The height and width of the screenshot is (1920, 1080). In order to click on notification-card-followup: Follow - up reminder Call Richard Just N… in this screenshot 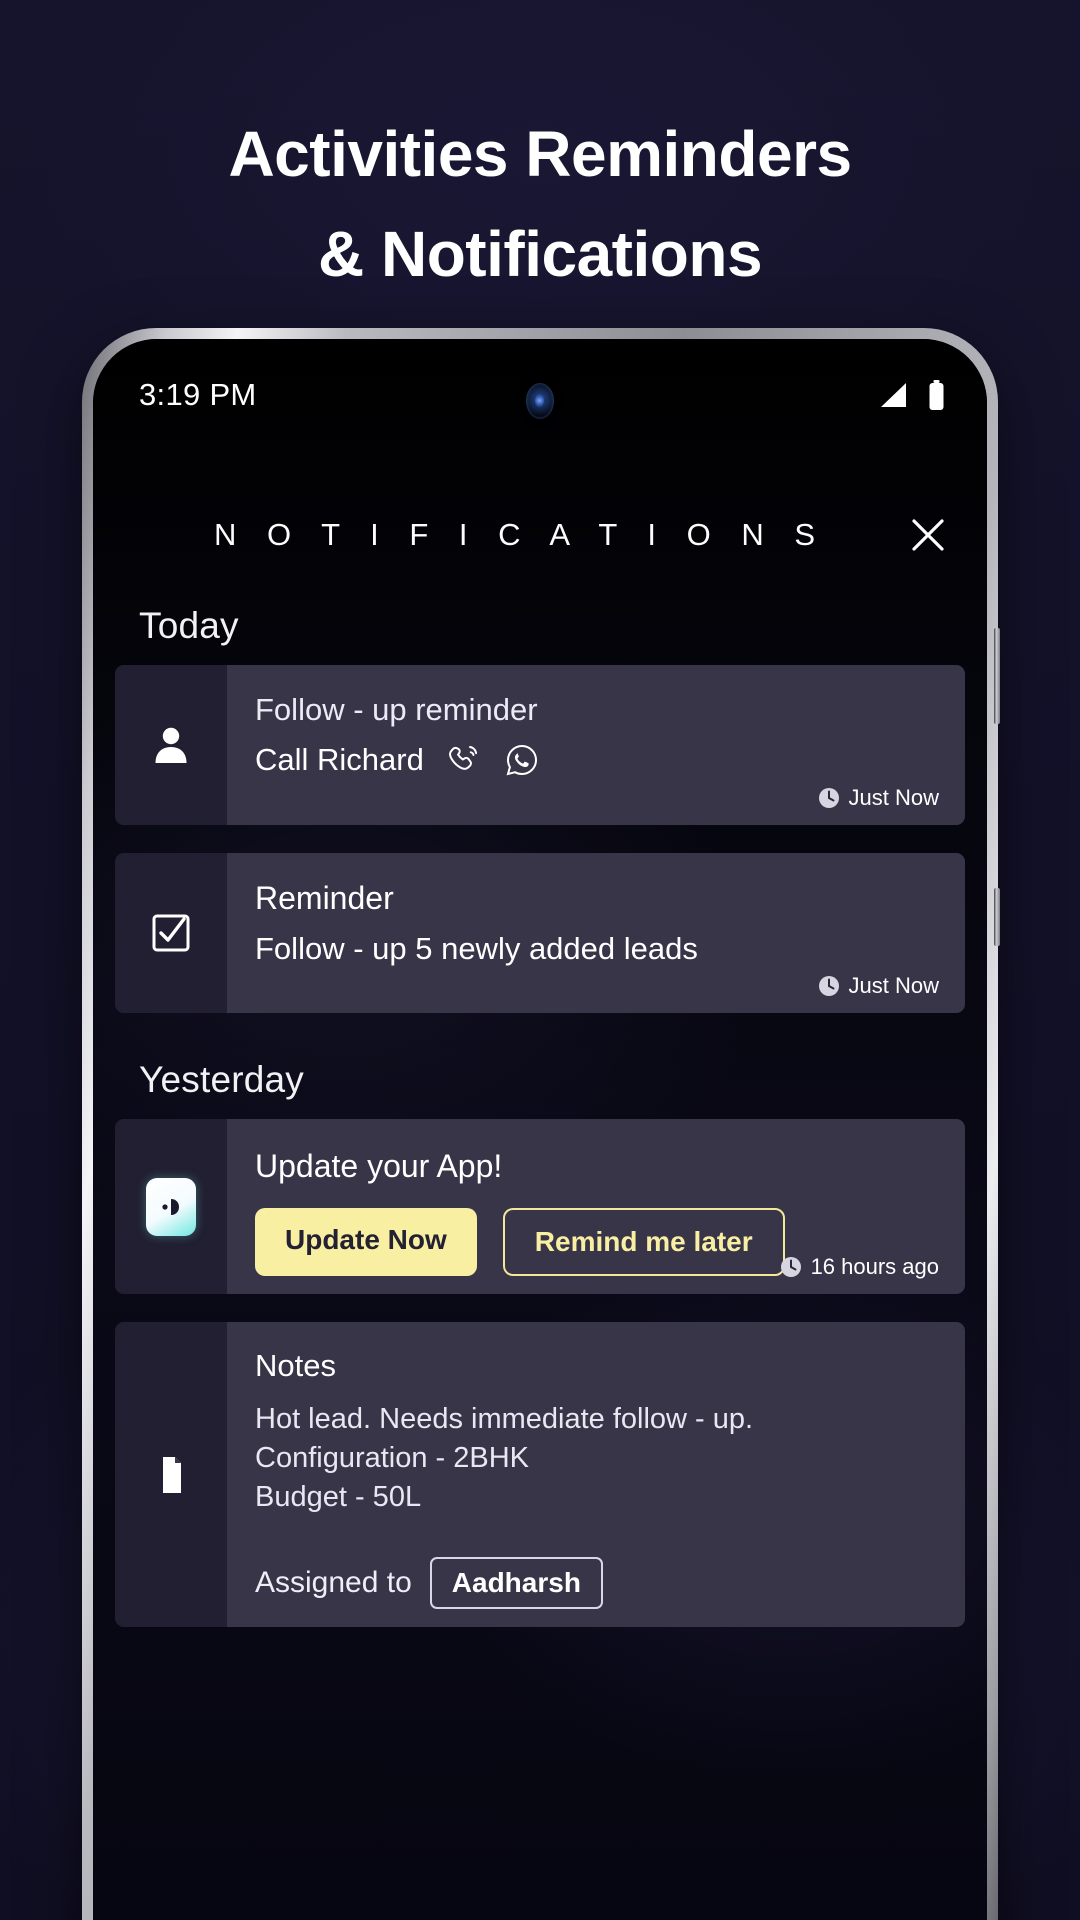, I will do `click(540, 745)`.